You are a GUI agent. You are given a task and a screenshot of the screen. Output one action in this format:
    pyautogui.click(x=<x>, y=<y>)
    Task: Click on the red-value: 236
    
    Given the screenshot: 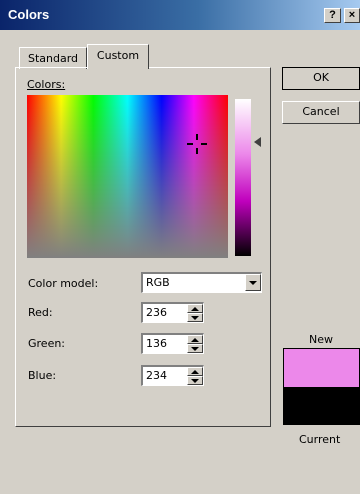 What is the action you would take?
    pyautogui.click(x=156, y=312)
    